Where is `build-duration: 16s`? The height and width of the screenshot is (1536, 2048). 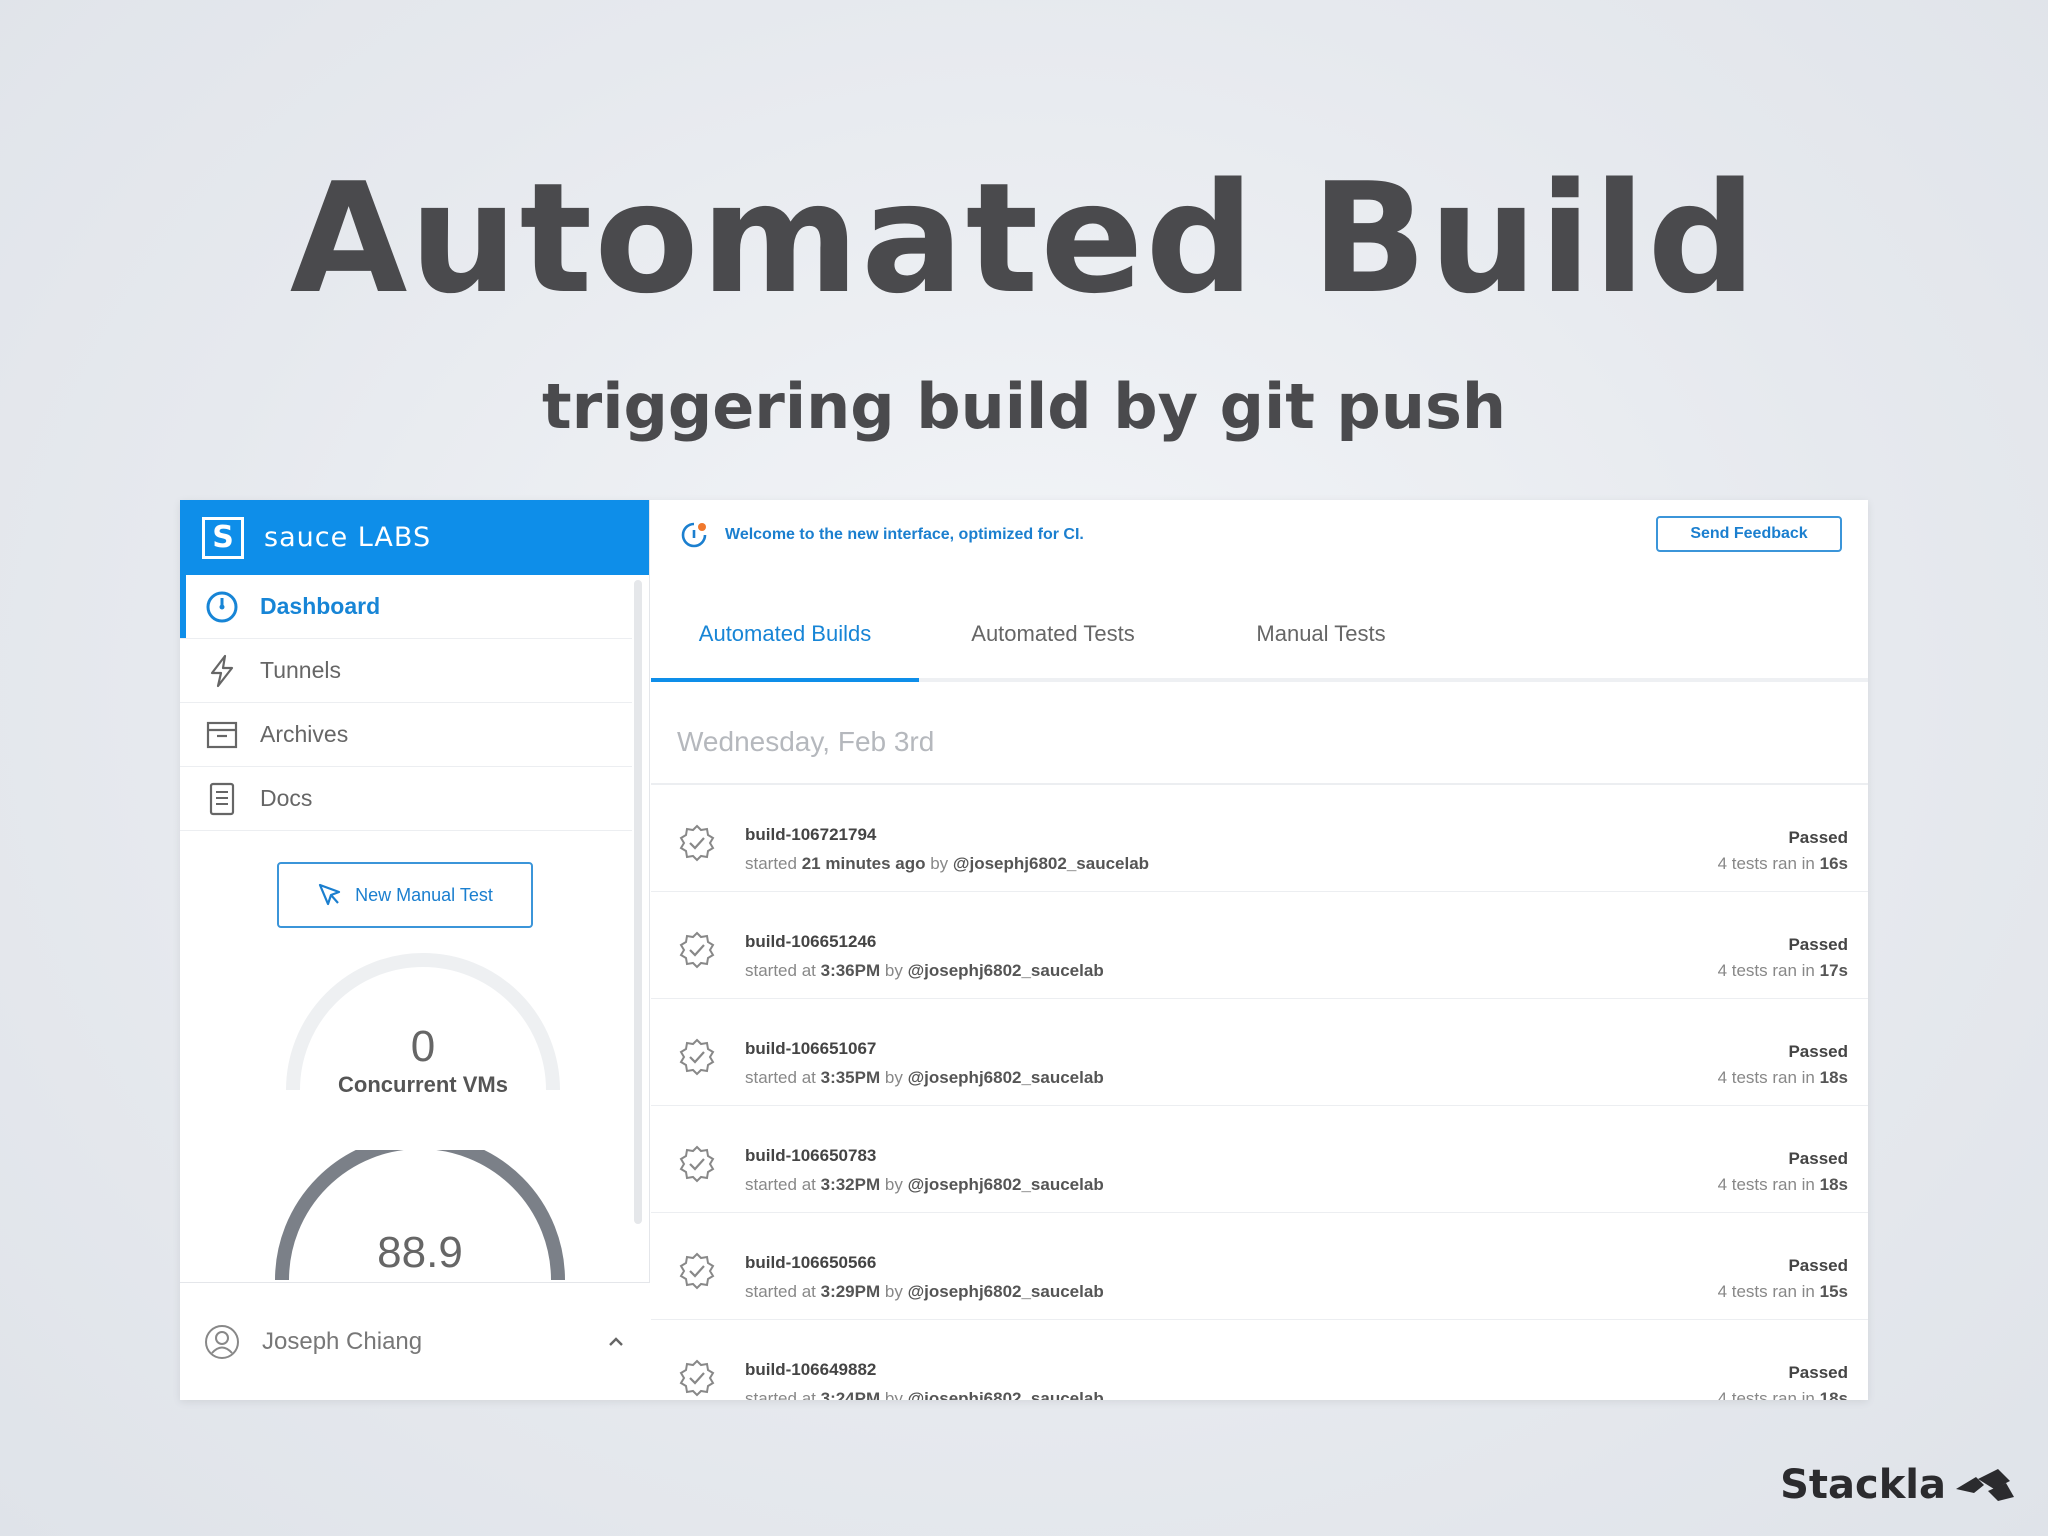 build-duration: 16s is located at coordinates (1833, 863).